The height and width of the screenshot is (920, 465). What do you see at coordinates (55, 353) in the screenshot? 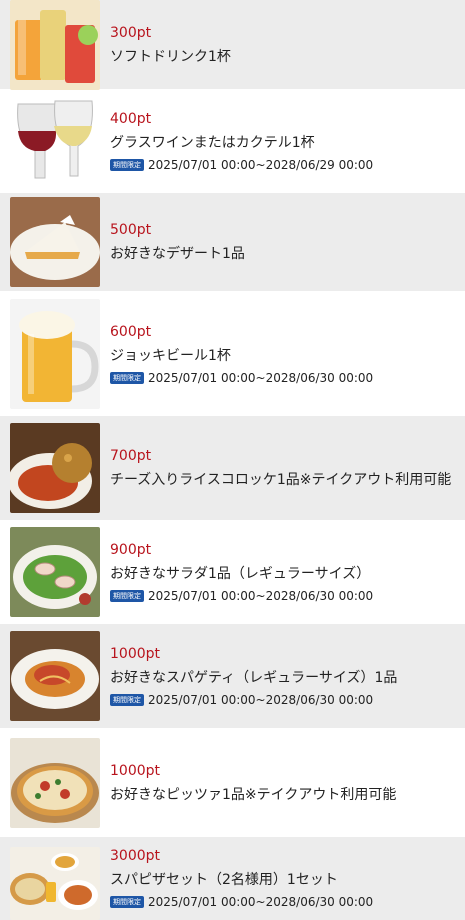
I see `beer-mug-photo` at bounding box center [55, 353].